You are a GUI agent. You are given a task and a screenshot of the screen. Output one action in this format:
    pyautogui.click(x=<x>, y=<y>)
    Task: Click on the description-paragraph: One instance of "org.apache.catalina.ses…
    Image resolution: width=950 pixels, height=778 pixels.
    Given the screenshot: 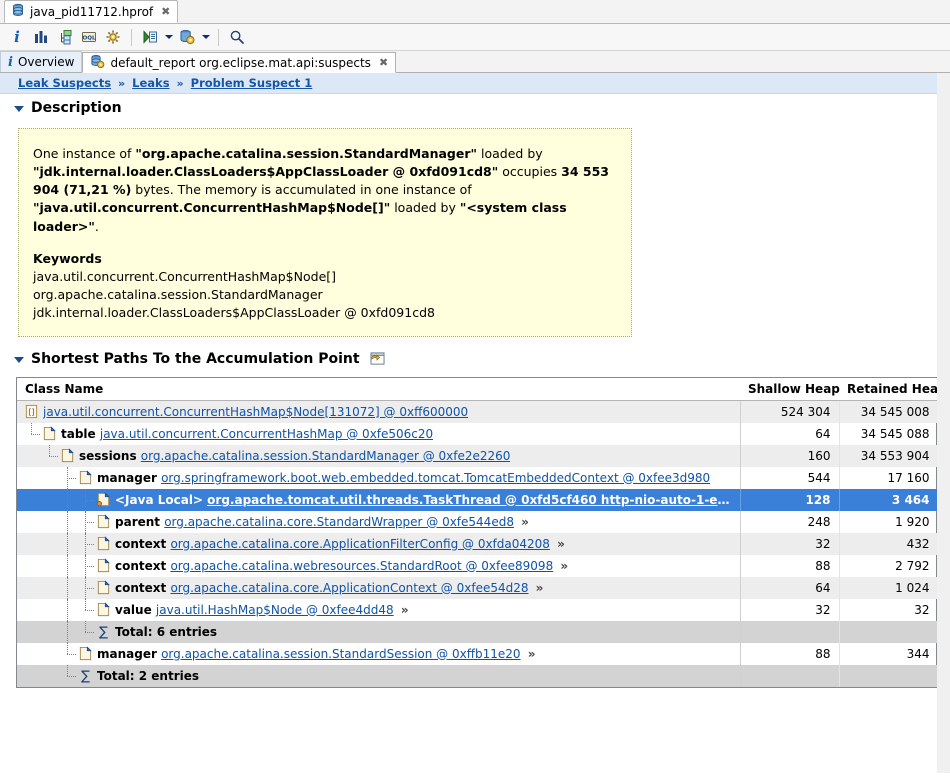 What is the action you would take?
    pyautogui.click(x=321, y=190)
    